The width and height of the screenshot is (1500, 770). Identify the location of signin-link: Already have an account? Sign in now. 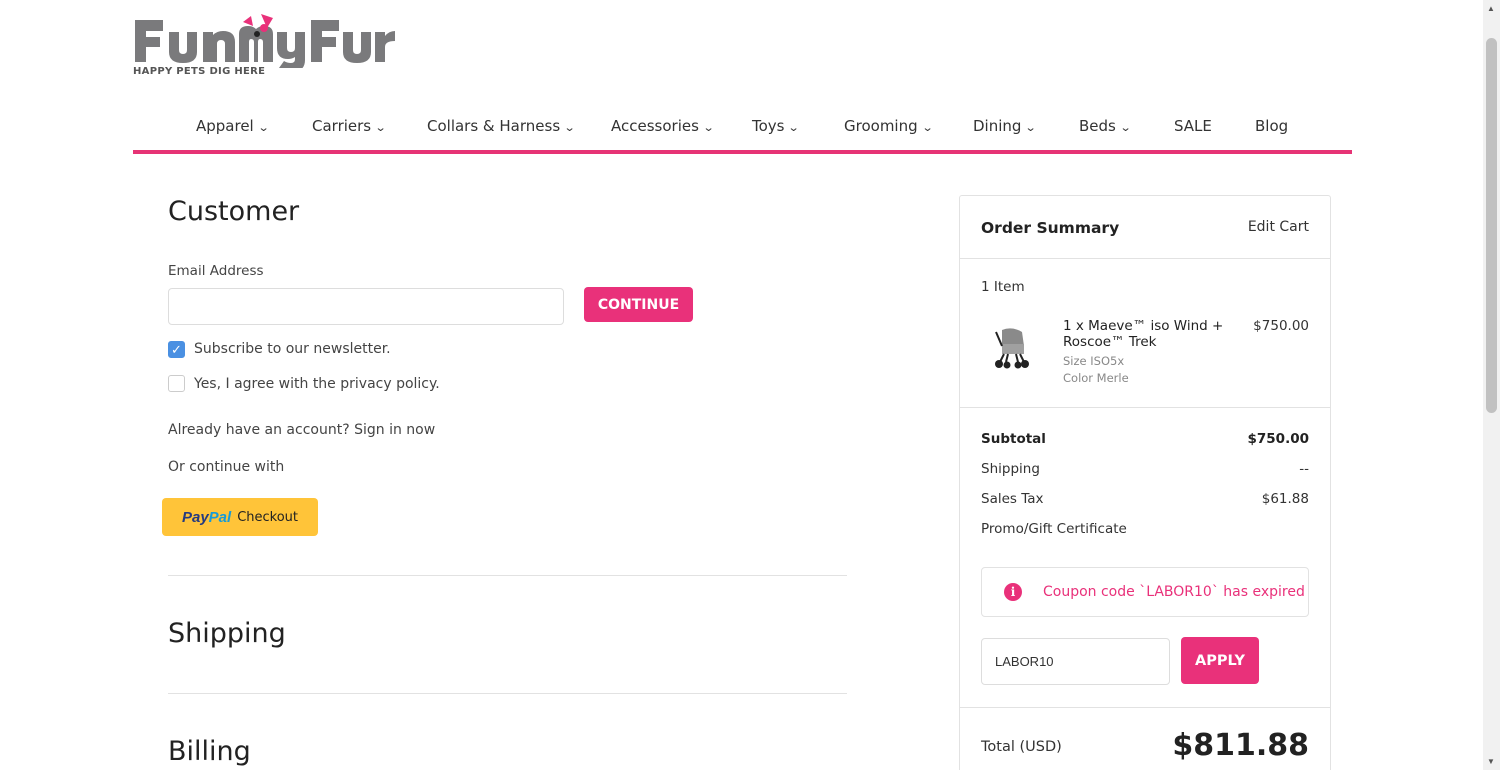
(301, 430).